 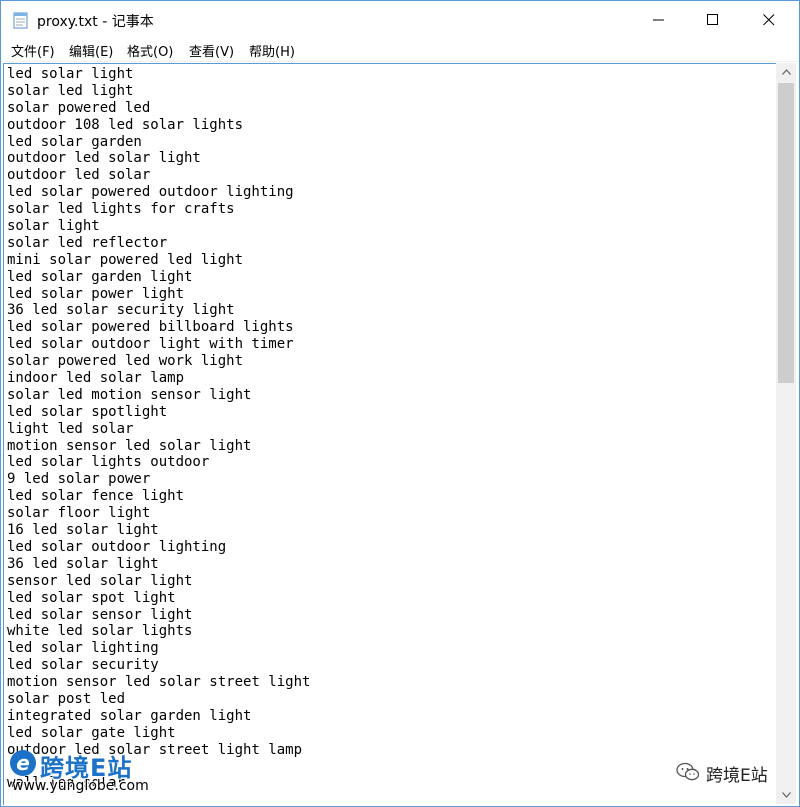 What do you see at coordinates (96, 378) in the screenshot?
I see `text-line: indoor led solar lamp` at bounding box center [96, 378].